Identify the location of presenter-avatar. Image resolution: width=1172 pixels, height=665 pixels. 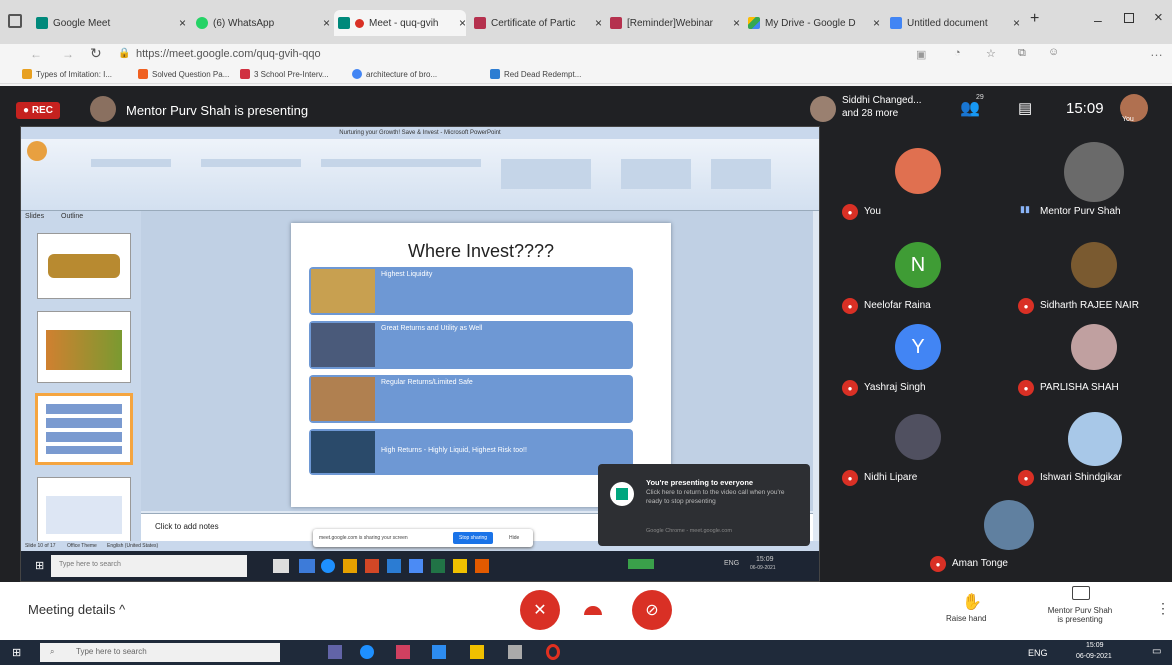
(103, 109).